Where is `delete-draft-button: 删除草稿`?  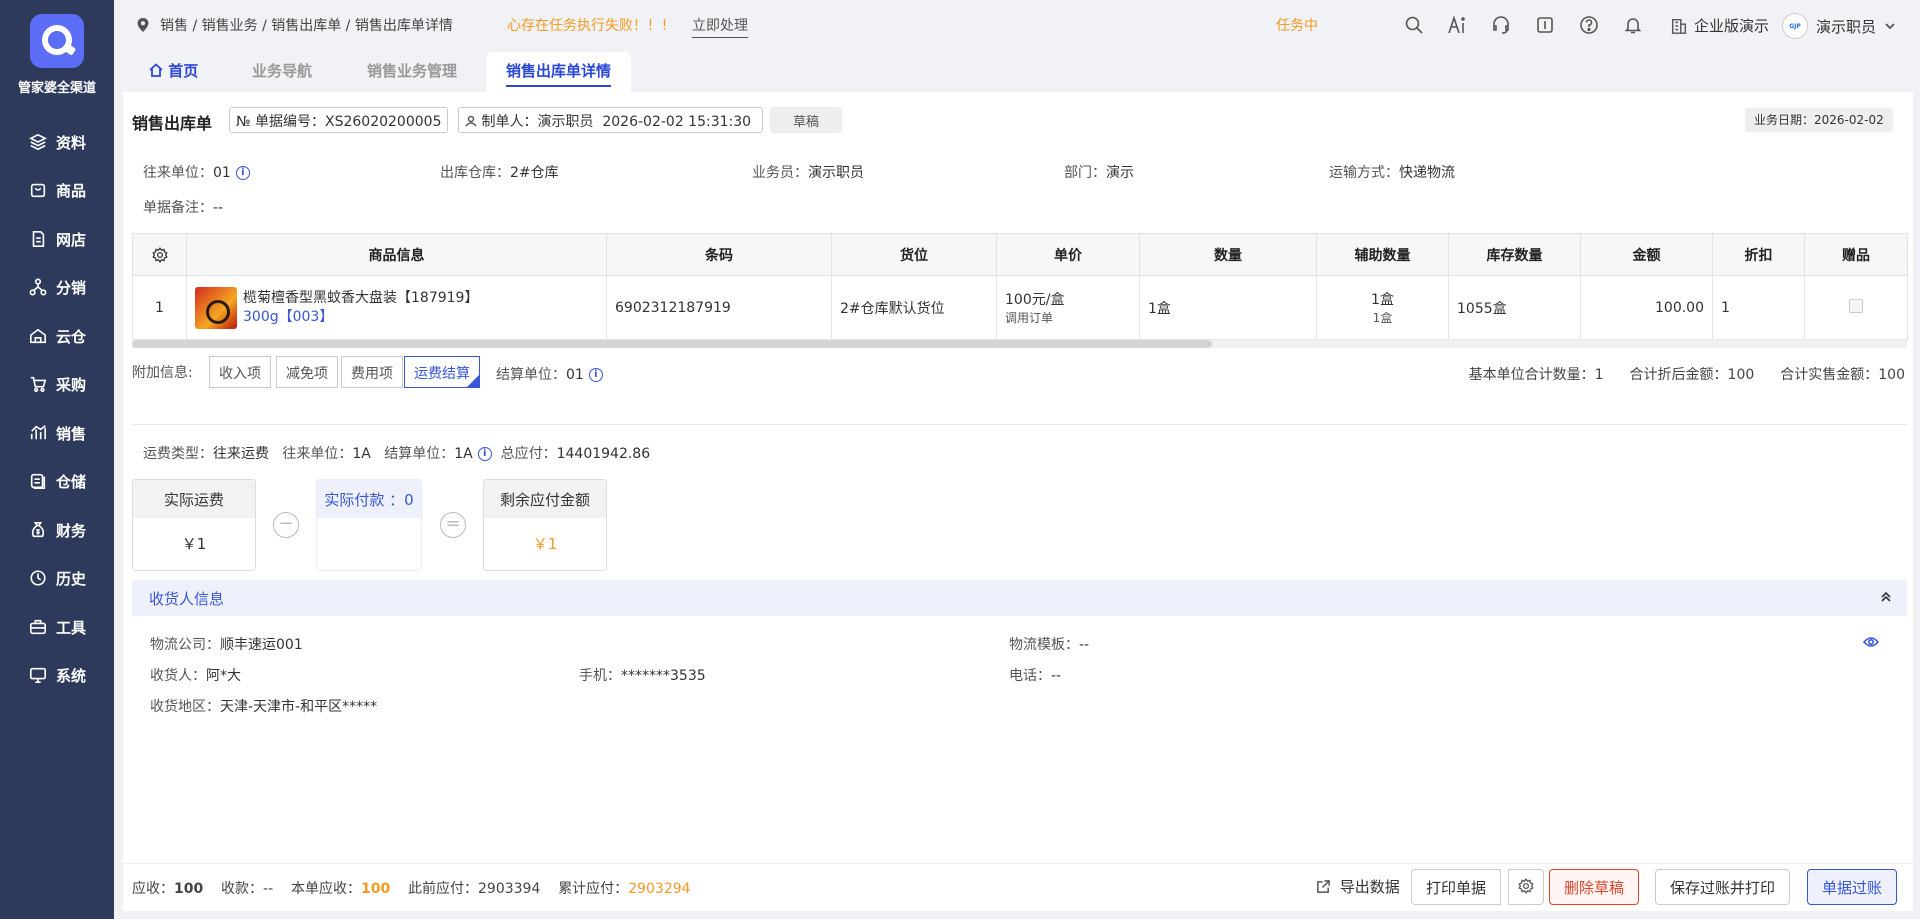 delete-draft-button: 删除草稿 is located at coordinates (1594, 887).